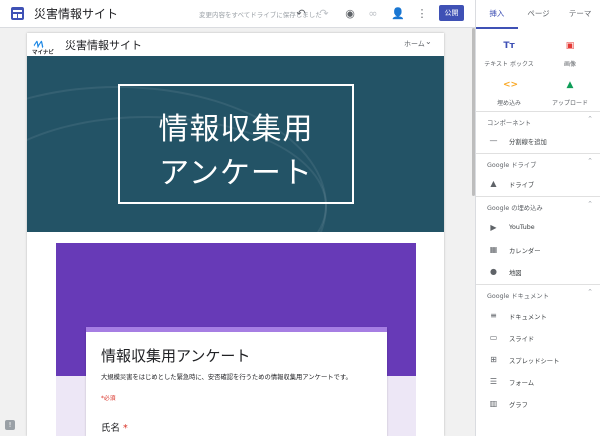  What do you see at coordinates (522, 185) in the screenshot?
I see `panel-item-label: ドライブ` at bounding box center [522, 185].